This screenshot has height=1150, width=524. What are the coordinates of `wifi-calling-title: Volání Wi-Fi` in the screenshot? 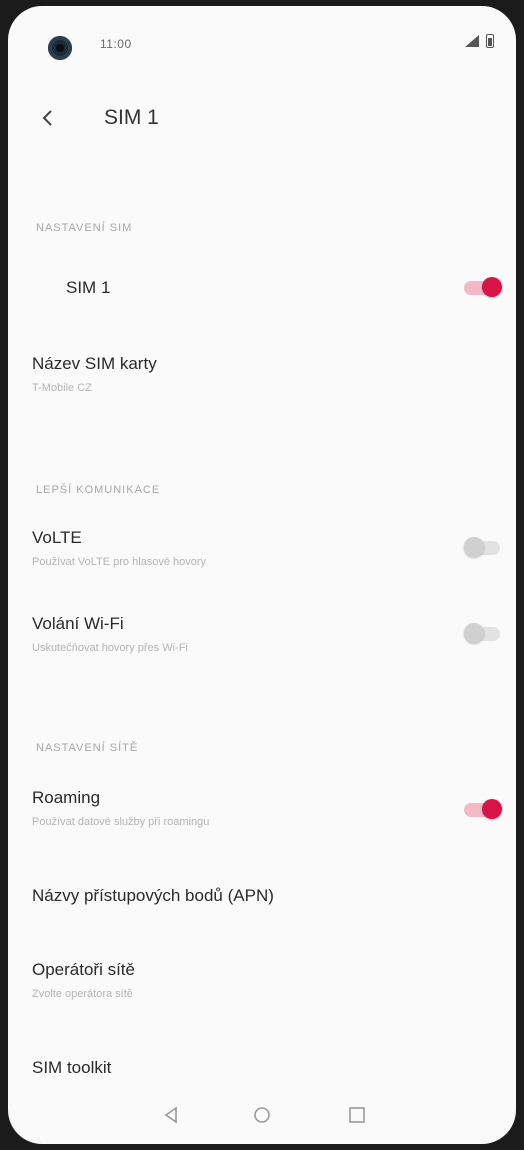 It's located at (78, 623).